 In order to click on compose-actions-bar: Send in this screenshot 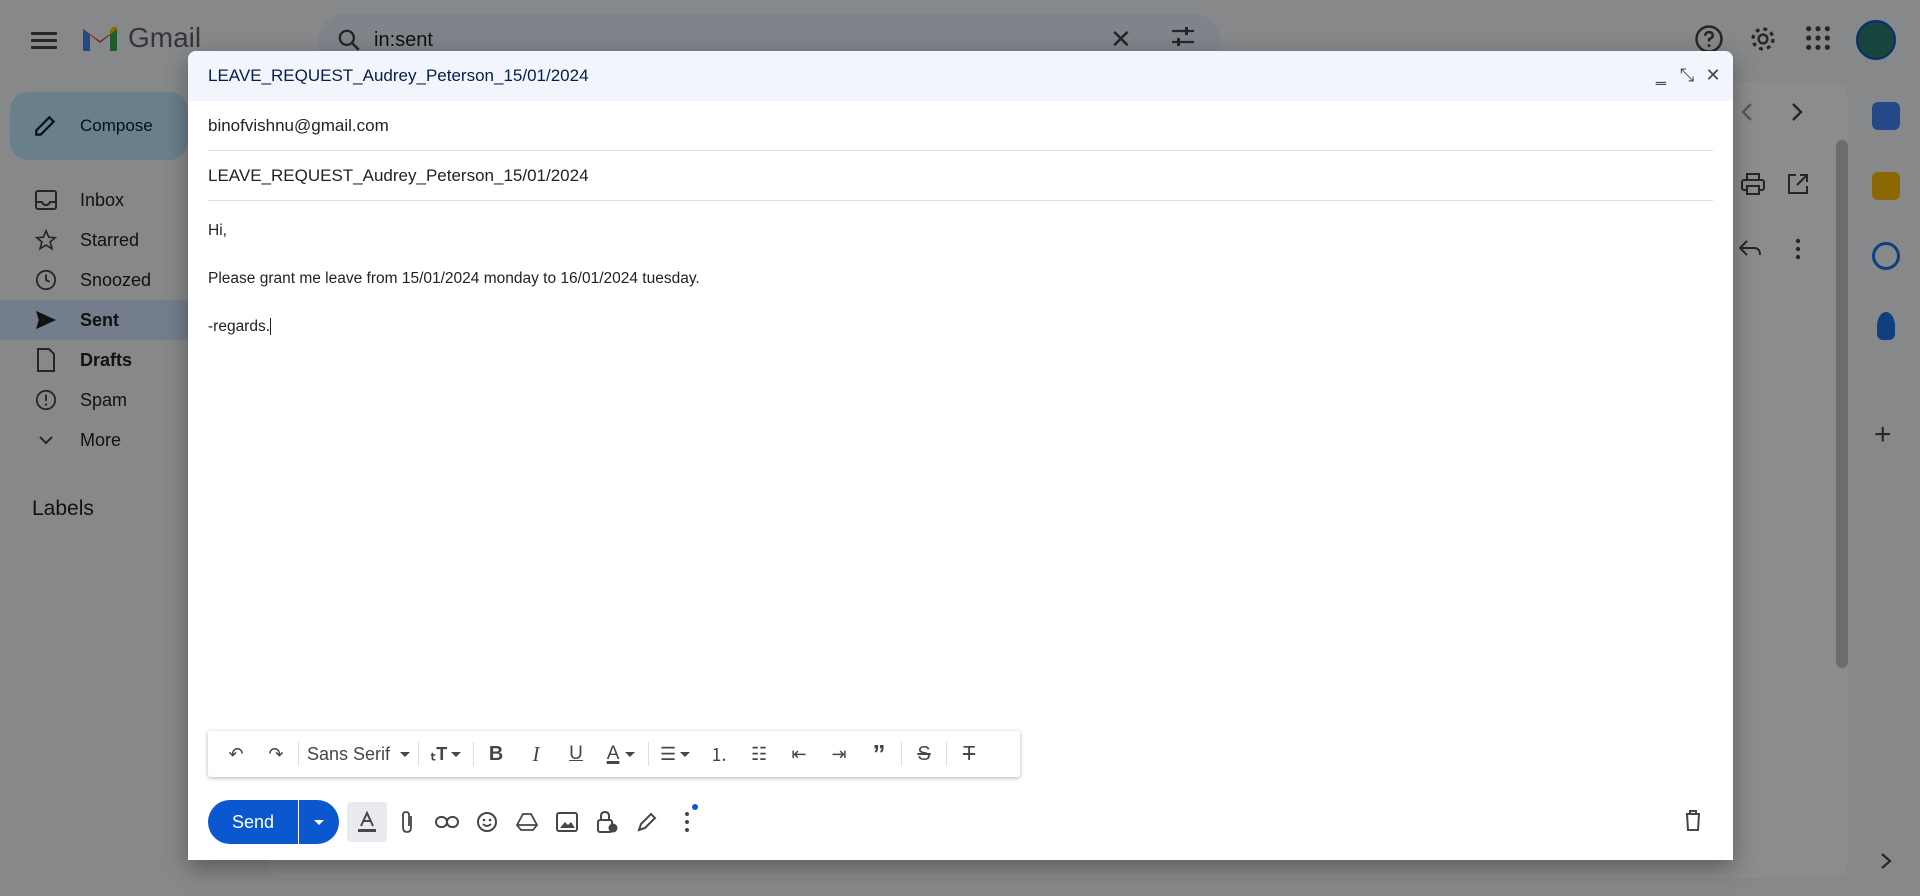, I will do `click(960, 822)`.